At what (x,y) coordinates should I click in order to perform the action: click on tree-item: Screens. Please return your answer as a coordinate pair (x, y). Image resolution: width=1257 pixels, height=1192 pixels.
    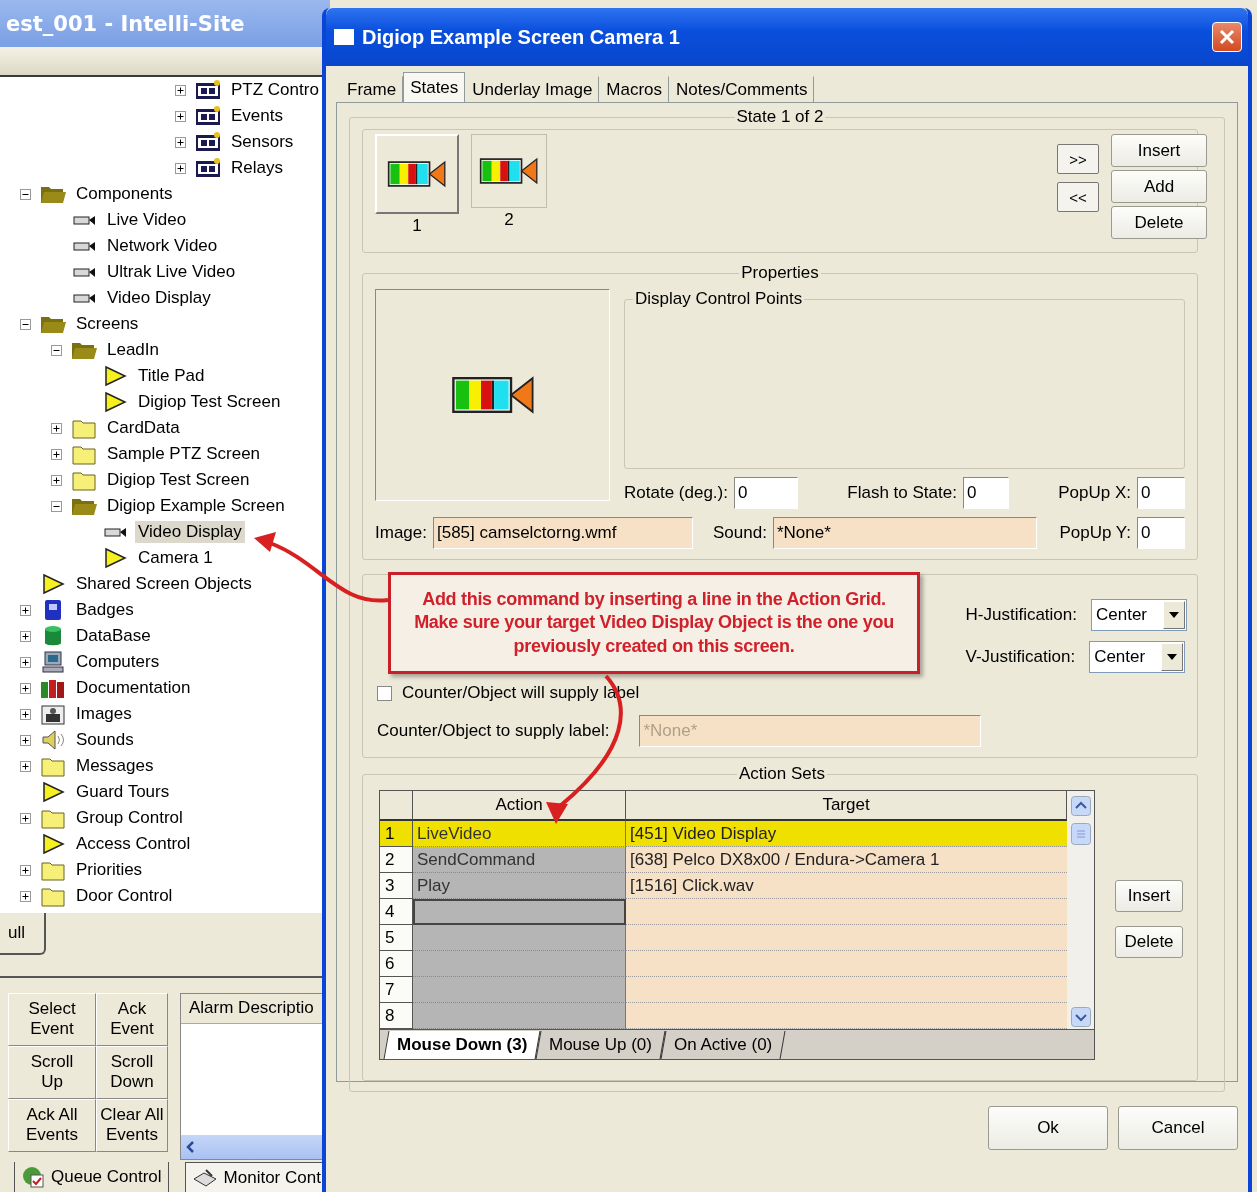
    Looking at the image, I should click on (107, 324).